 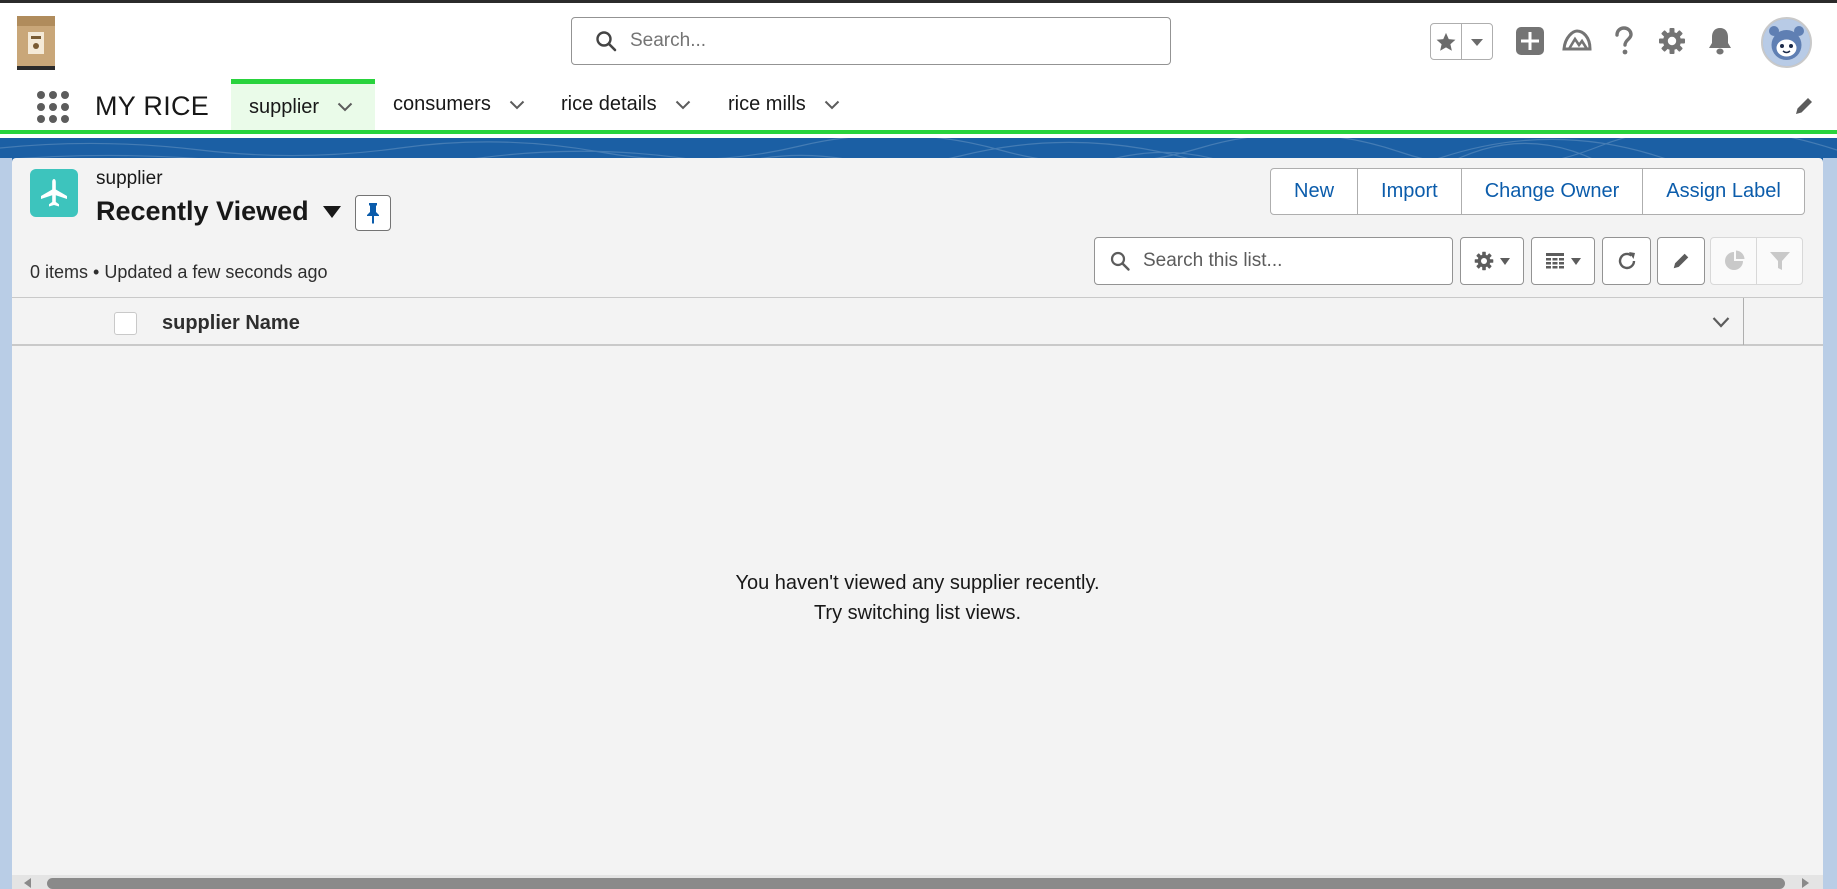 I want to click on supplier-object-icon, so click(x=54, y=193).